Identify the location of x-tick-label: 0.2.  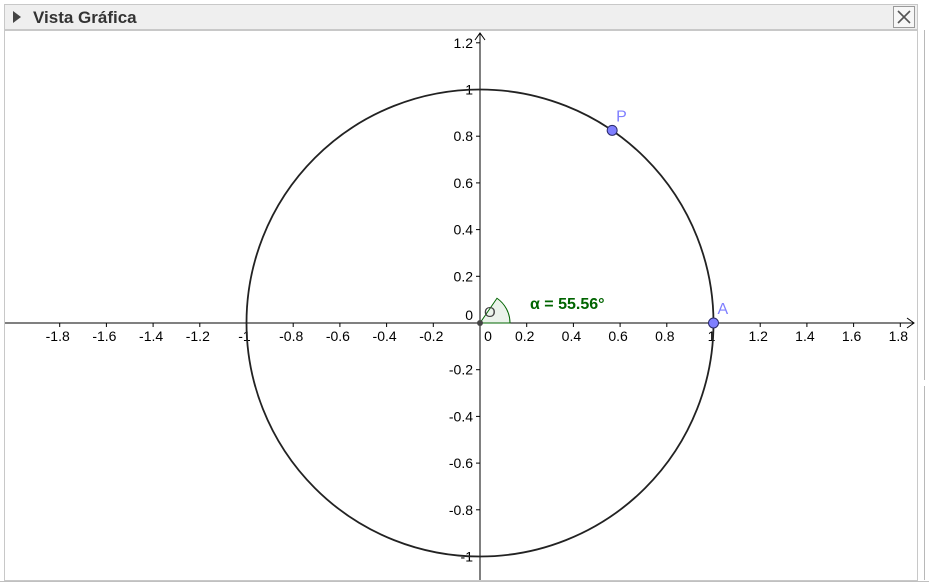
(525, 336).